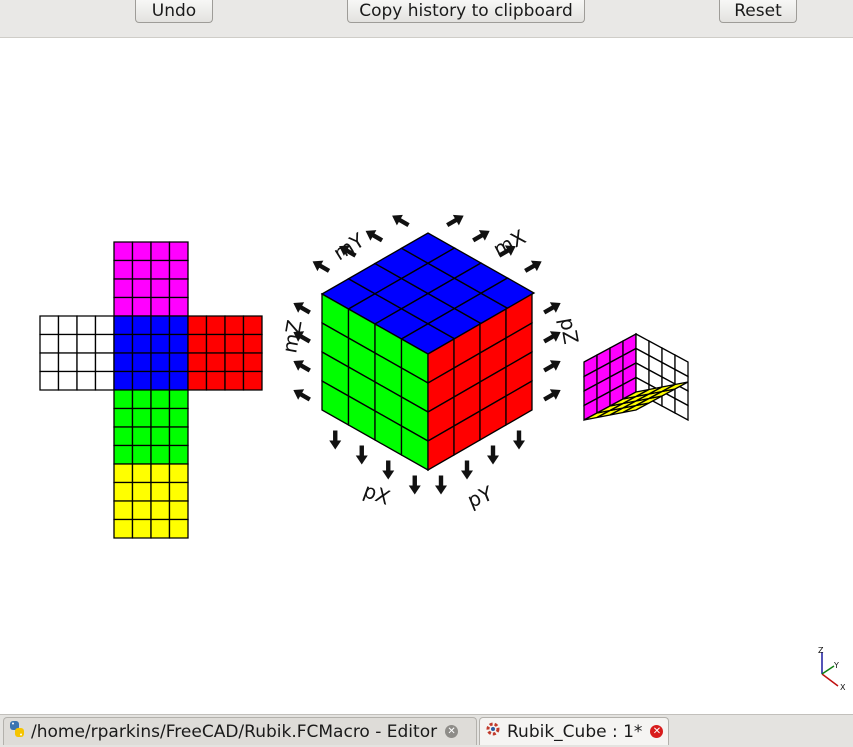 The height and width of the screenshot is (747, 853). I want to click on net-face-bottom, so click(151, 501).